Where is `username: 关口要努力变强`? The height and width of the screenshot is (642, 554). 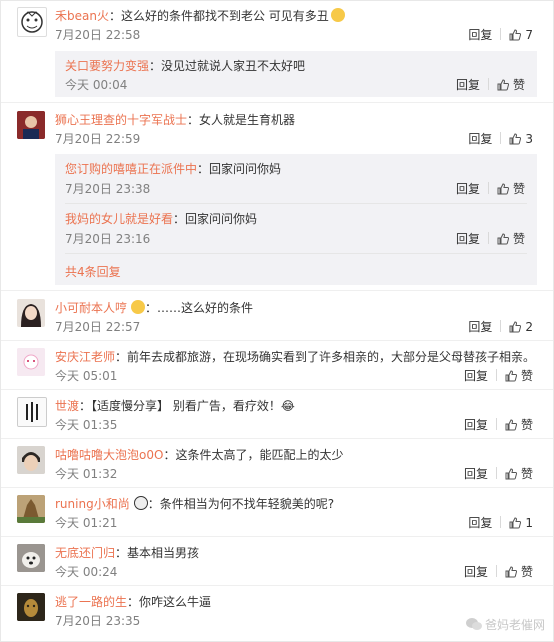 username: 关口要努力变强 is located at coordinates (107, 66).